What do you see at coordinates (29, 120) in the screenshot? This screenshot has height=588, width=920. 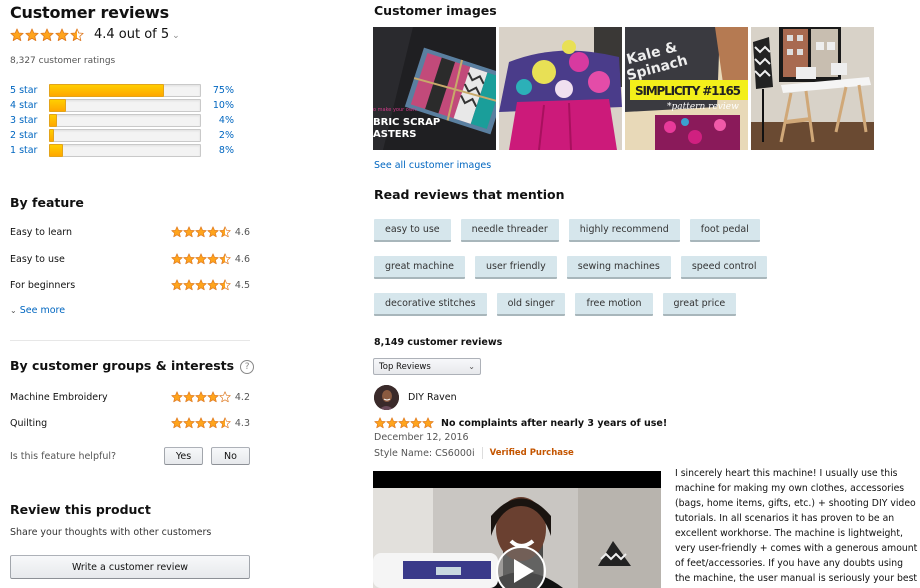 I see `histogram-star-link: 3 star` at bounding box center [29, 120].